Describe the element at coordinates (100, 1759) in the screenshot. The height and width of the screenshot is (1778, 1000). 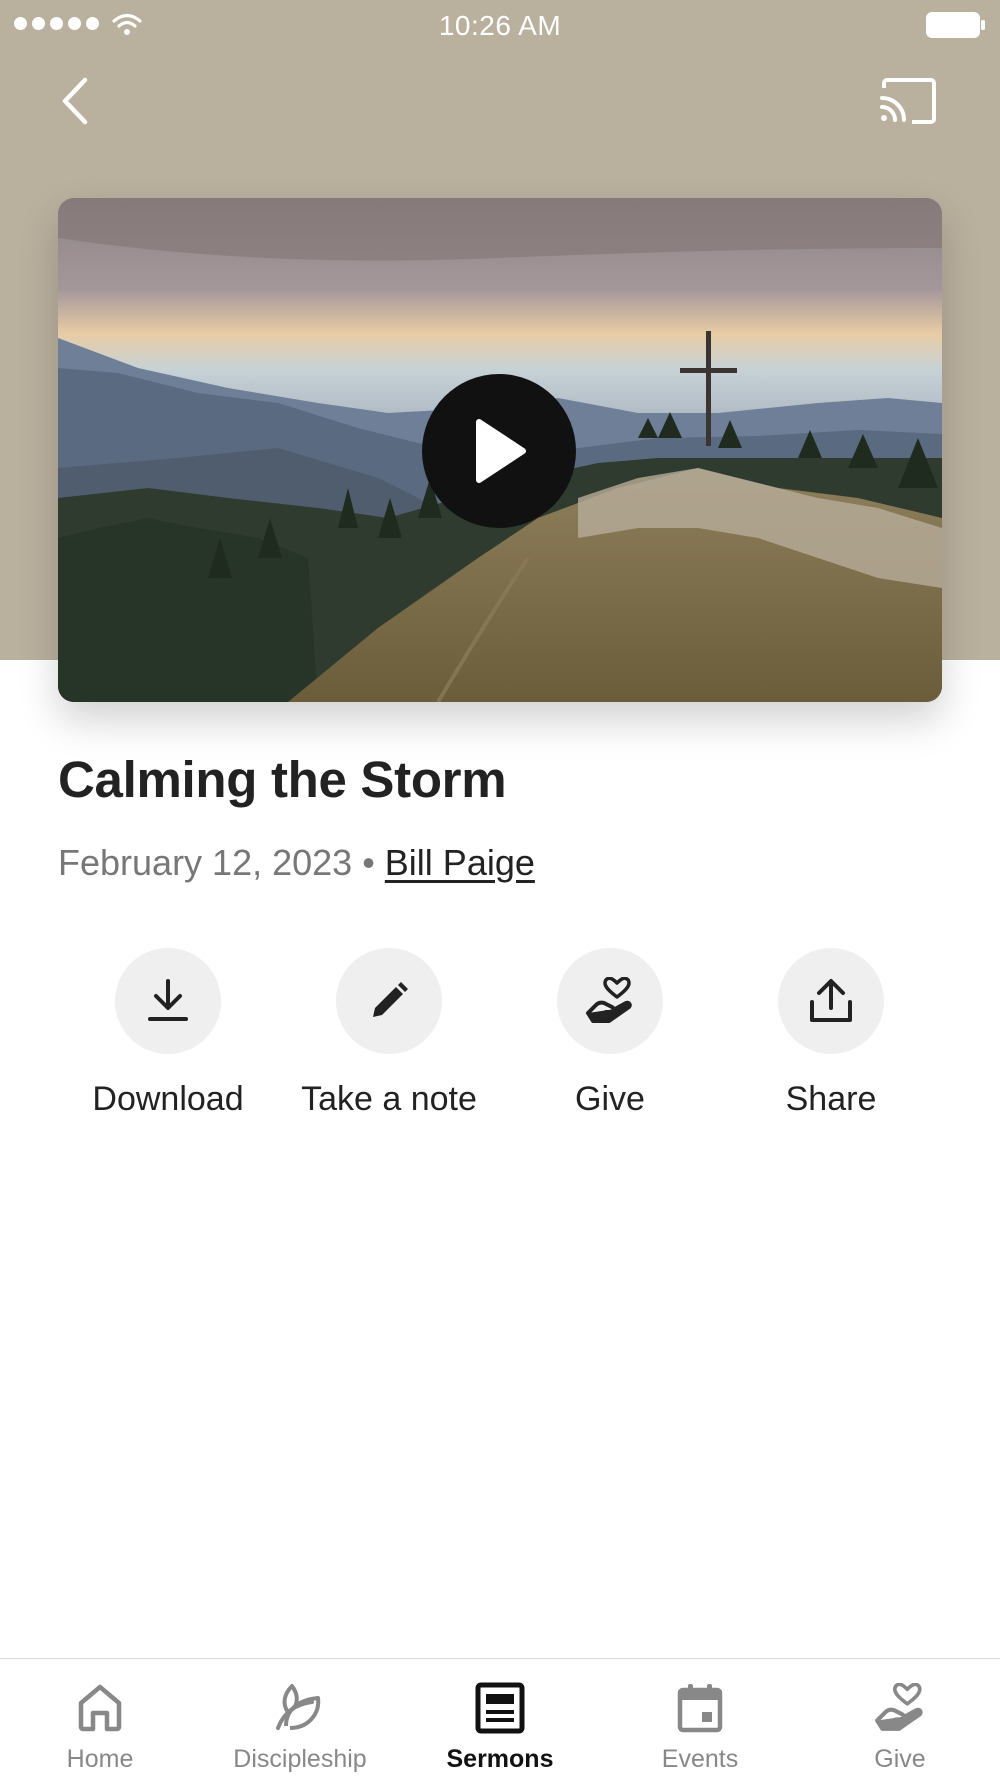
I see `tab-home-label: Home` at that location.